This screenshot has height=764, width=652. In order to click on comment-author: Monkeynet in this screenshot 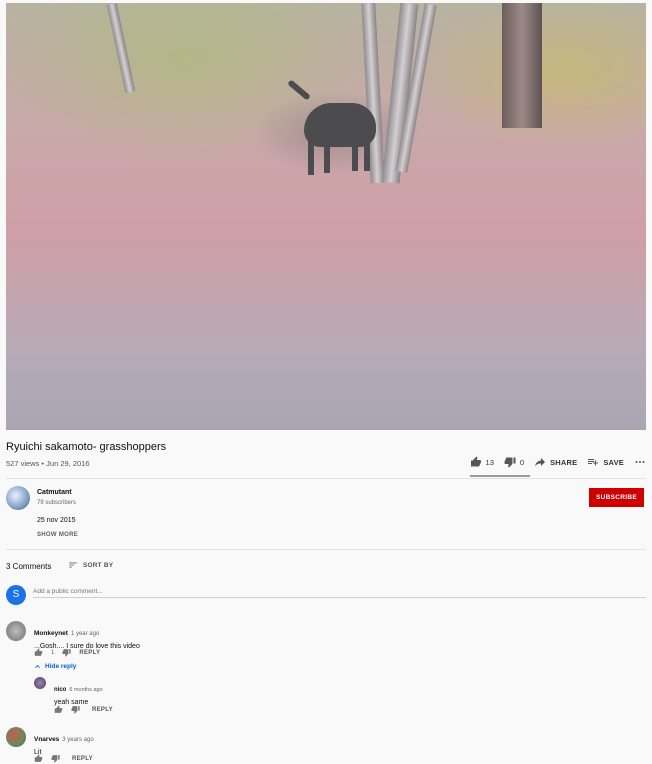, I will do `click(51, 633)`.